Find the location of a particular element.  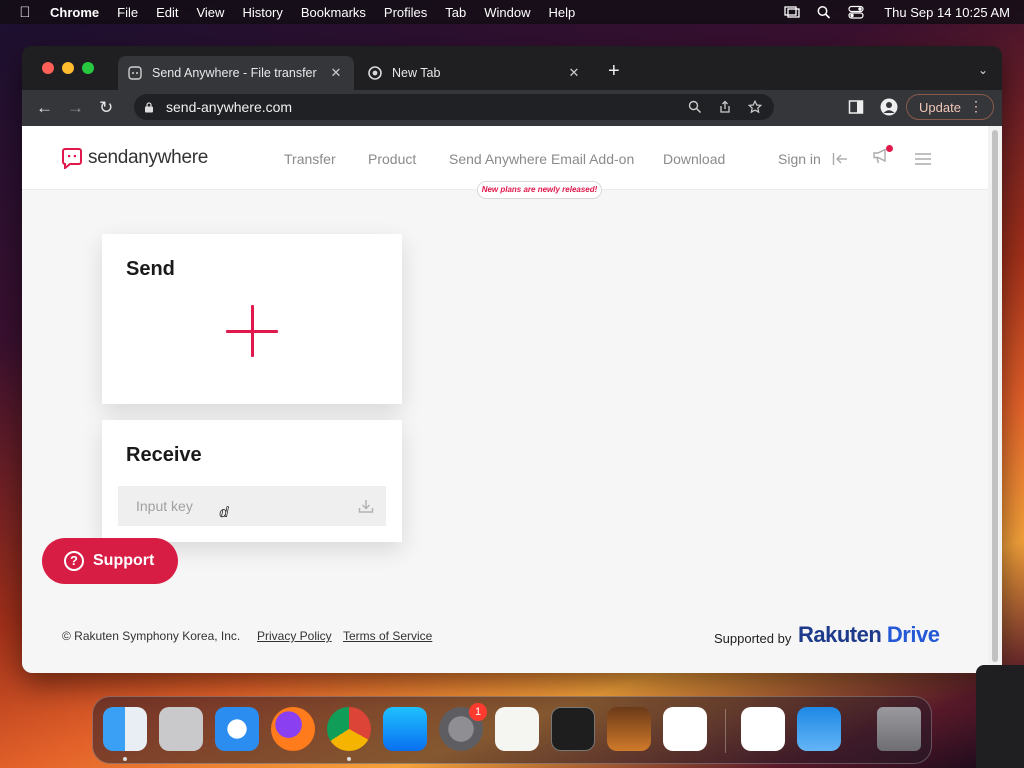

privacy-policy-link: Privacy Policy is located at coordinates (294, 636).